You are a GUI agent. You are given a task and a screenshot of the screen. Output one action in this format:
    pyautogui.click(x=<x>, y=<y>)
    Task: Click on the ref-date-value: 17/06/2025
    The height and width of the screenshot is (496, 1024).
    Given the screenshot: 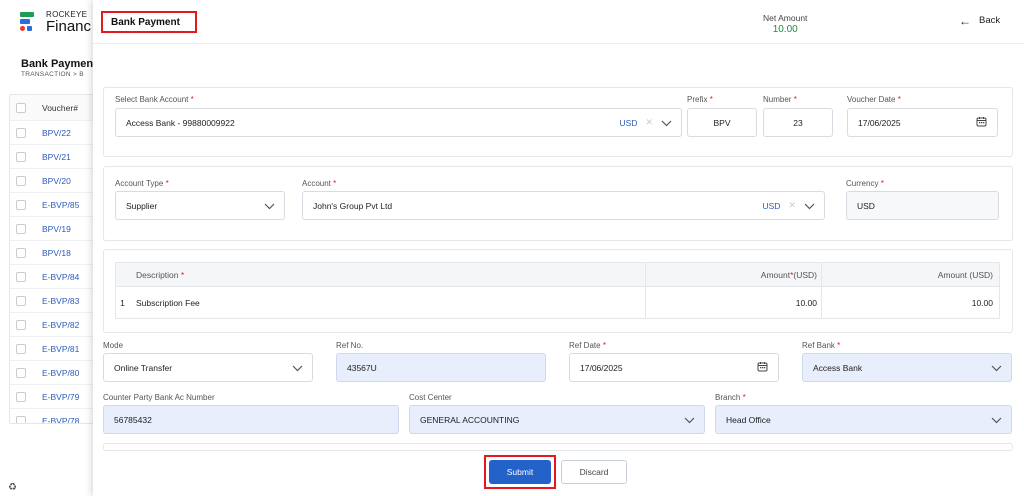 What is the action you would take?
    pyautogui.click(x=601, y=367)
    